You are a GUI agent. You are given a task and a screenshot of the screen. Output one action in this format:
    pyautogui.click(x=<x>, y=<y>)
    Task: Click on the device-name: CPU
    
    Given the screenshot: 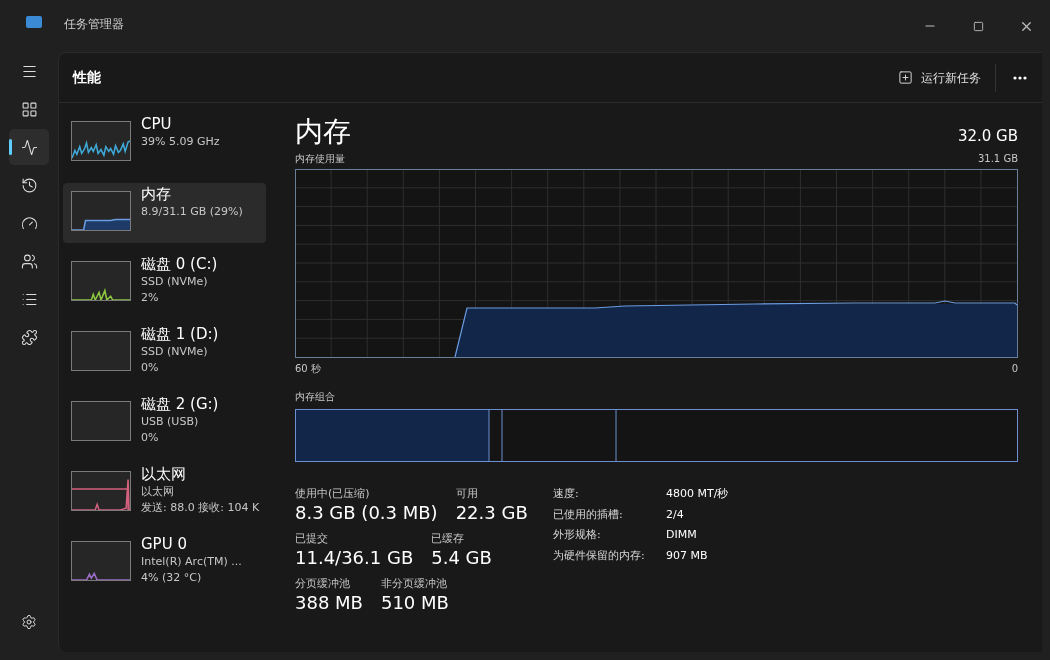 What is the action you would take?
    pyautogui.click(x=157, y=124)
    